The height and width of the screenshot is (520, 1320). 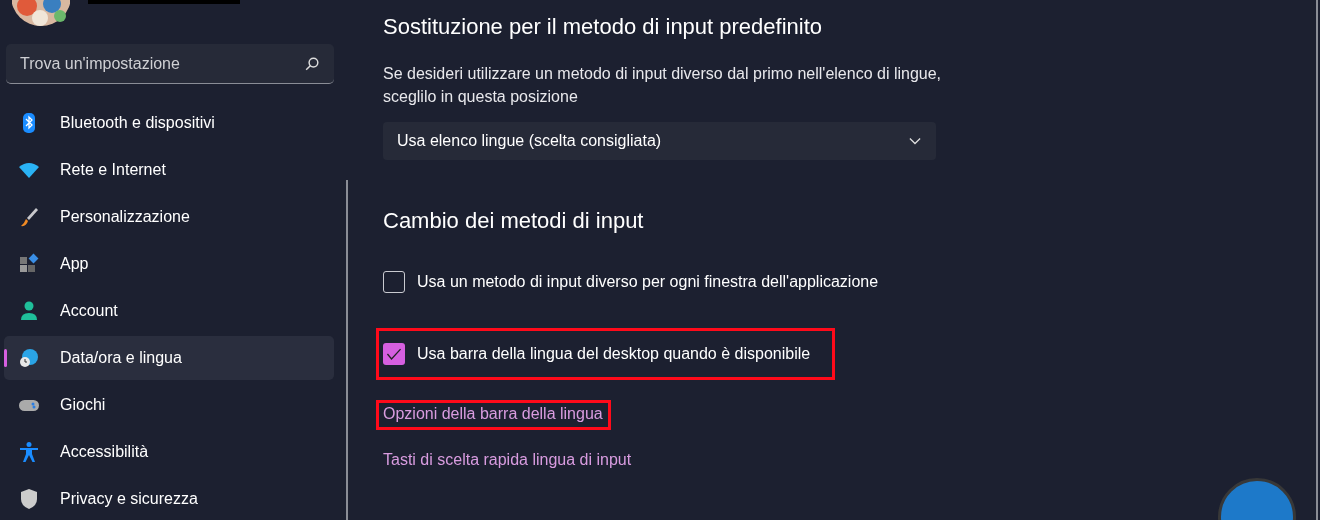 I want to click on sidebar-item: Account, so click(x=169, y=311).